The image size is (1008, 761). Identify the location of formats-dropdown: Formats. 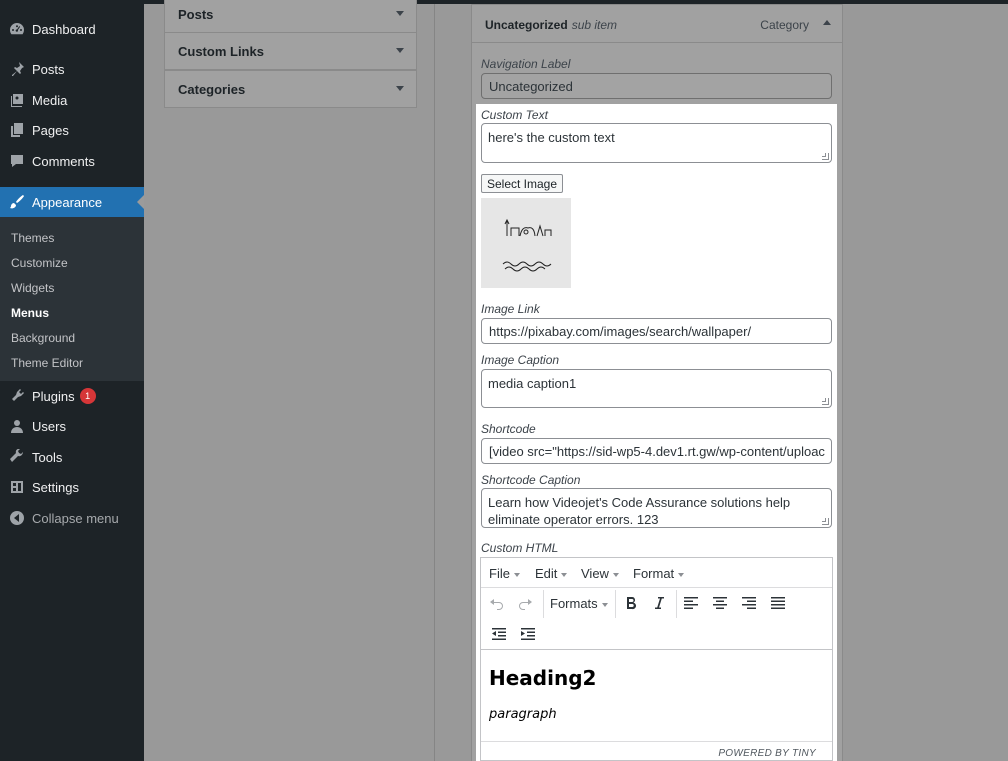
(579, 603).